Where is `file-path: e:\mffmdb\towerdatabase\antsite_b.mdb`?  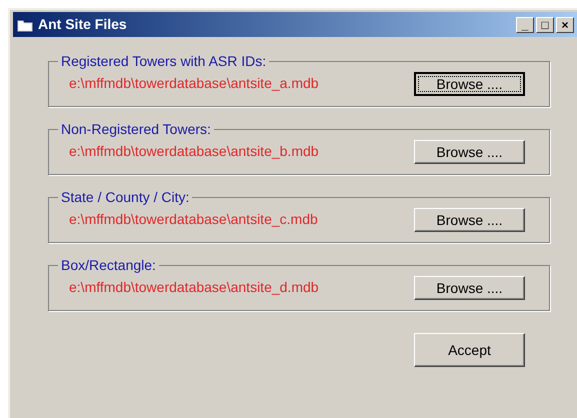
file-path: e:\mffmdb\towerdatabase\antsite_b.mdb is located at coordinates (194, 151).